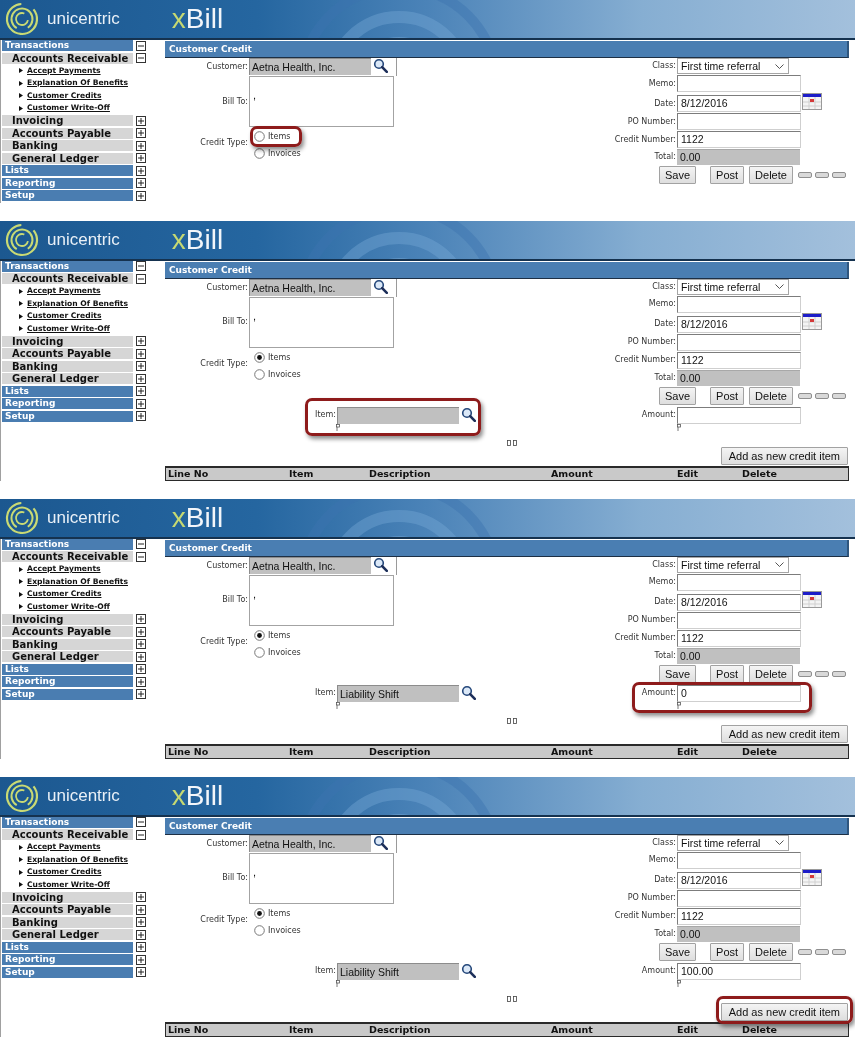 This screenshot has height=1054, width=855. What do you see at coordinates (739, 971) in the screenshot?
I see `amount-field: 100.00` at bounding box center [739, 971].